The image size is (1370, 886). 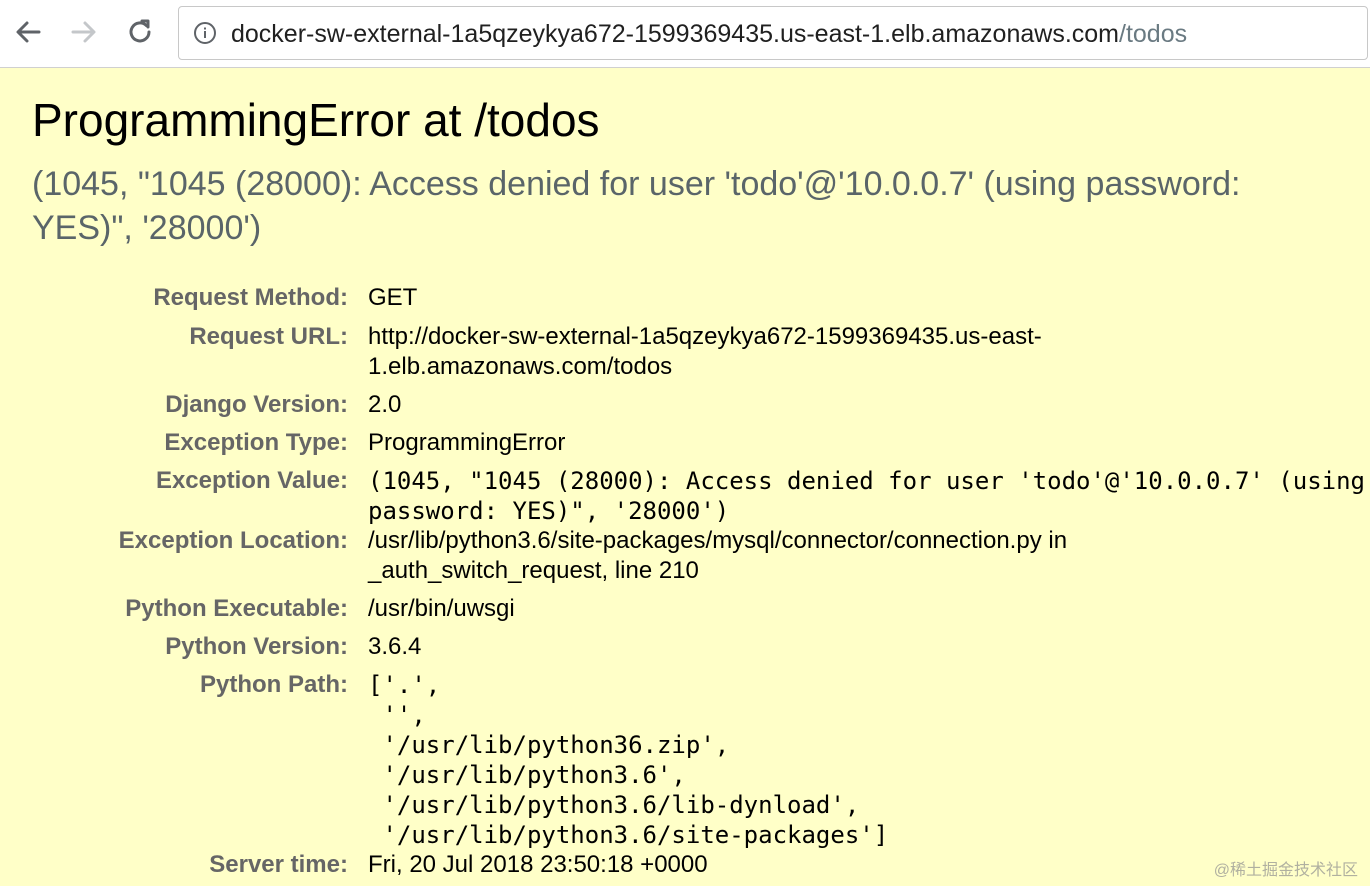 What do you see at coordinates (316, 120) in the screenshot?
I see `page-title: ProgrammingError at /todos` at bounding box center [316, 120].